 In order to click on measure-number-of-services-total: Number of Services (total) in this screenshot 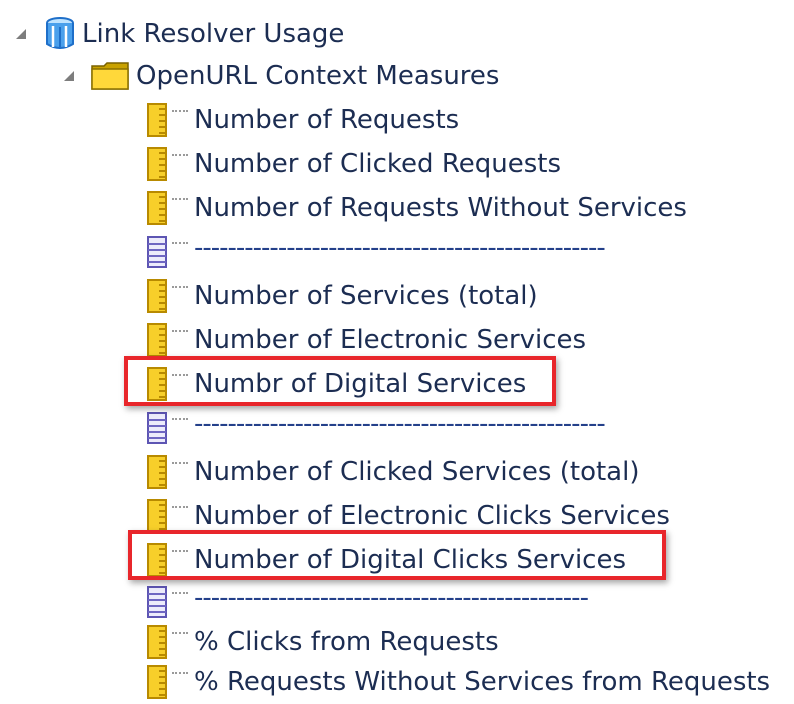, I will do `click(342, 296)`.